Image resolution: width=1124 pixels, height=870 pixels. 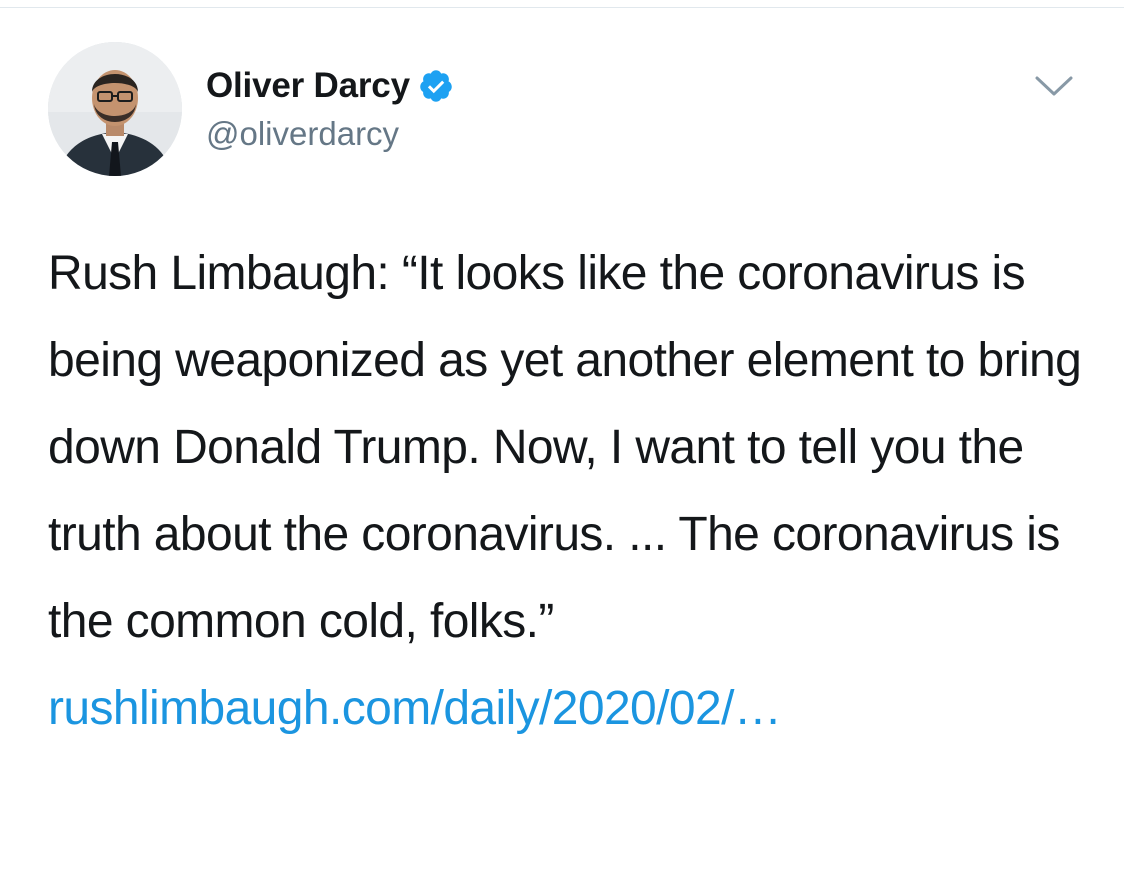 I want to click on profile-photo-icon, so click(x=115, y=109).